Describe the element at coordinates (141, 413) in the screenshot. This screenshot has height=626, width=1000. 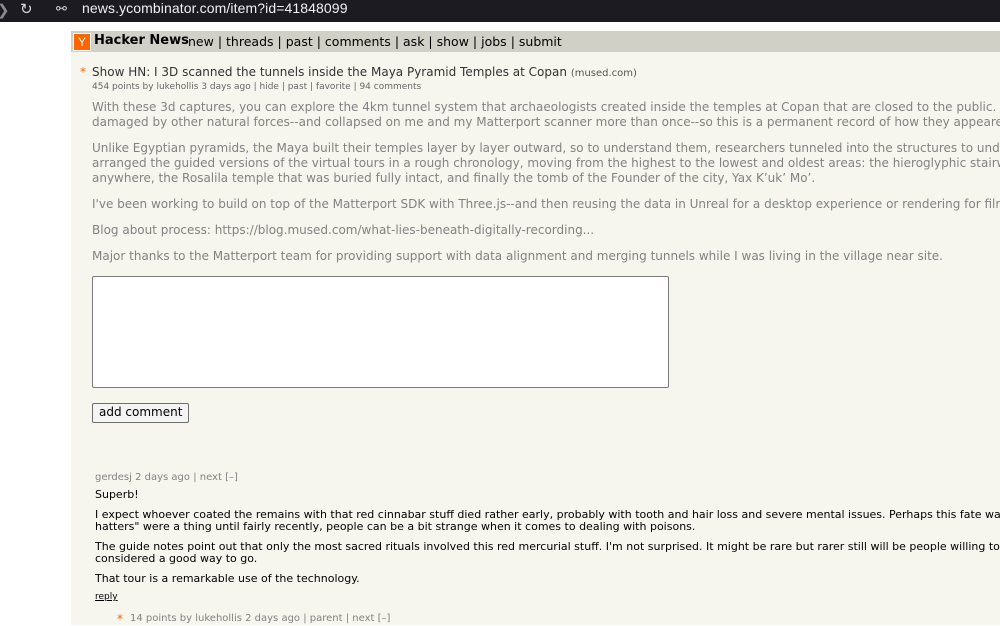
I see `add-comment-button: add comment` at that location.